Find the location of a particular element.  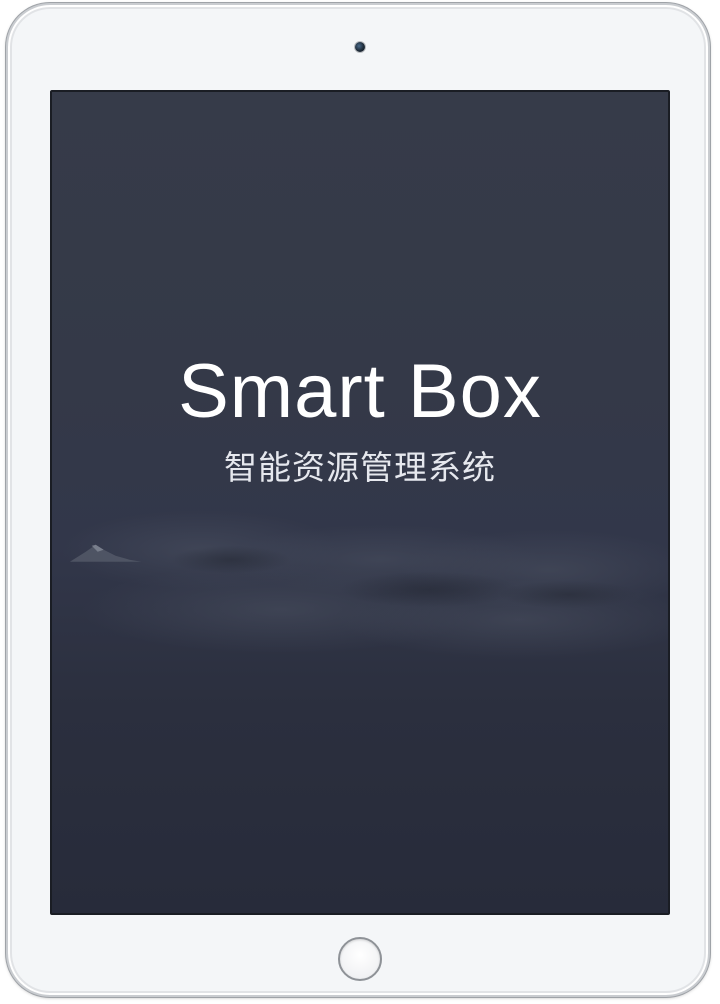

app-title: Smart Box is located at coordinates (360, 391).